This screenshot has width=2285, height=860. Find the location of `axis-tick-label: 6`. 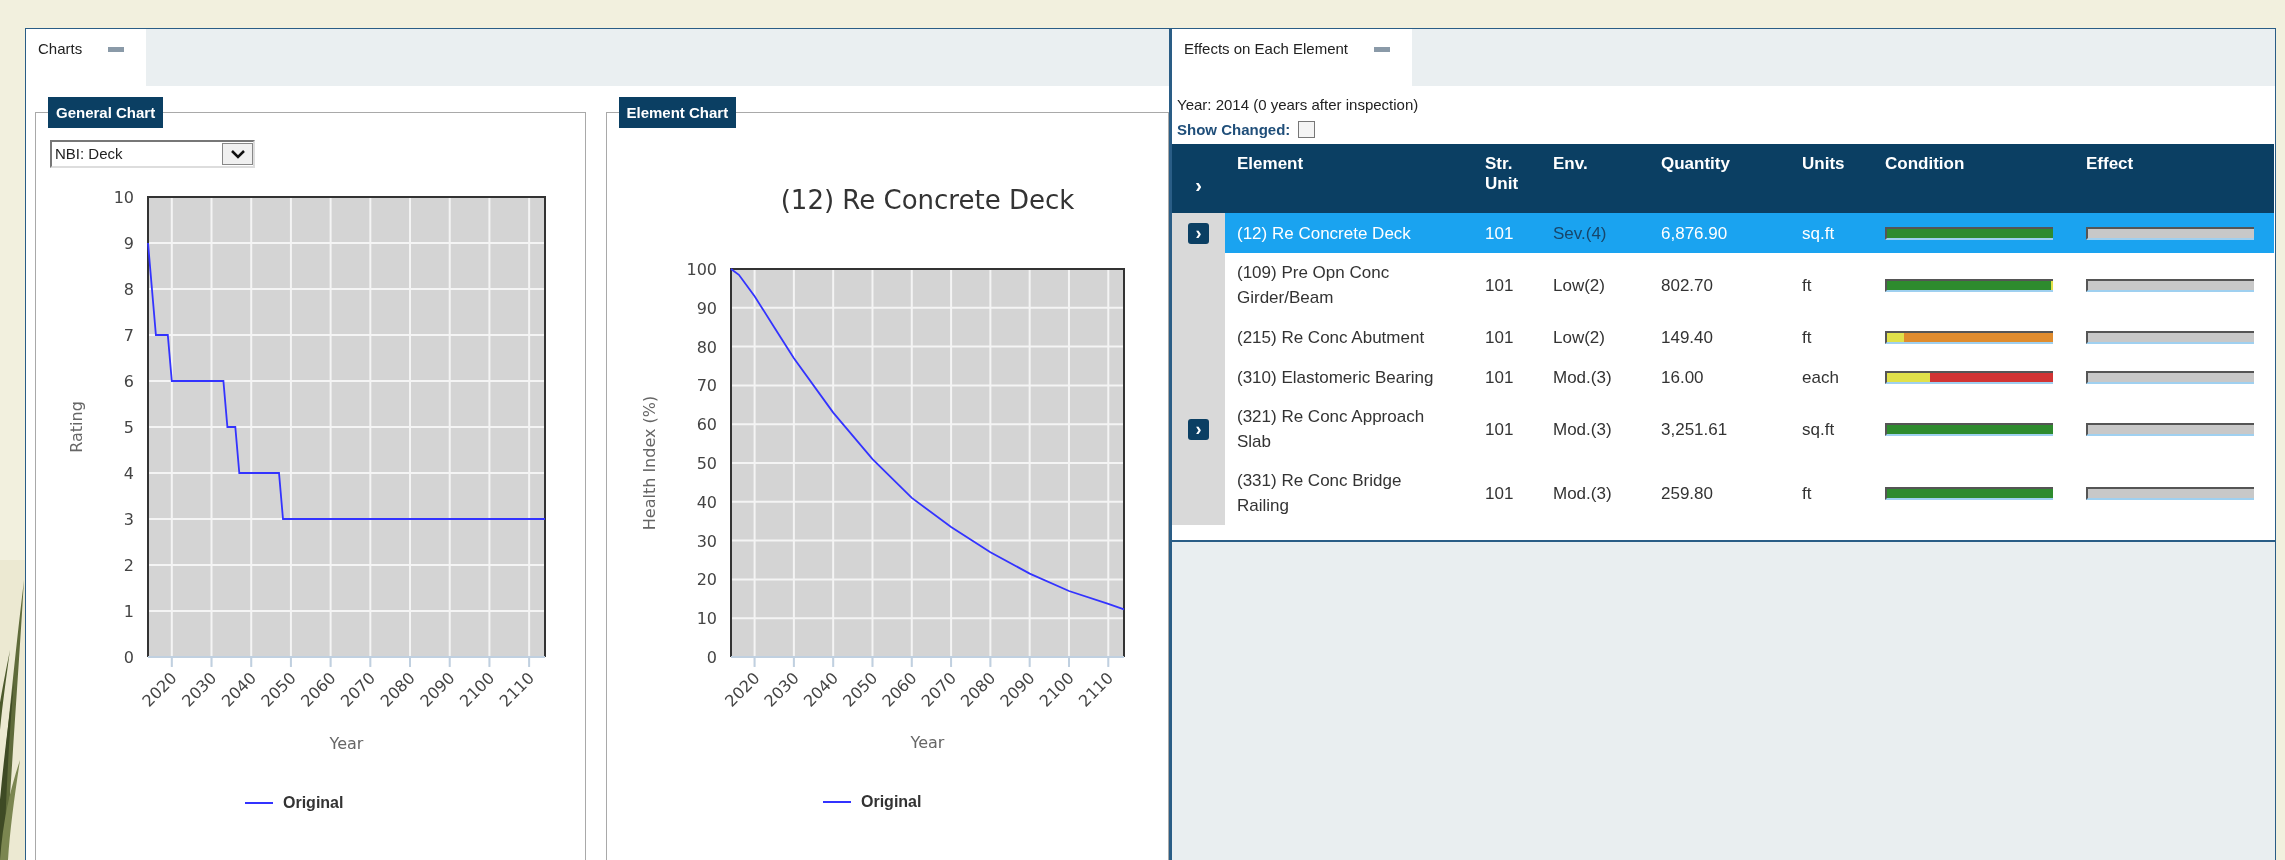

axis-tick-label: 6 is located at coordinates (128, 381).